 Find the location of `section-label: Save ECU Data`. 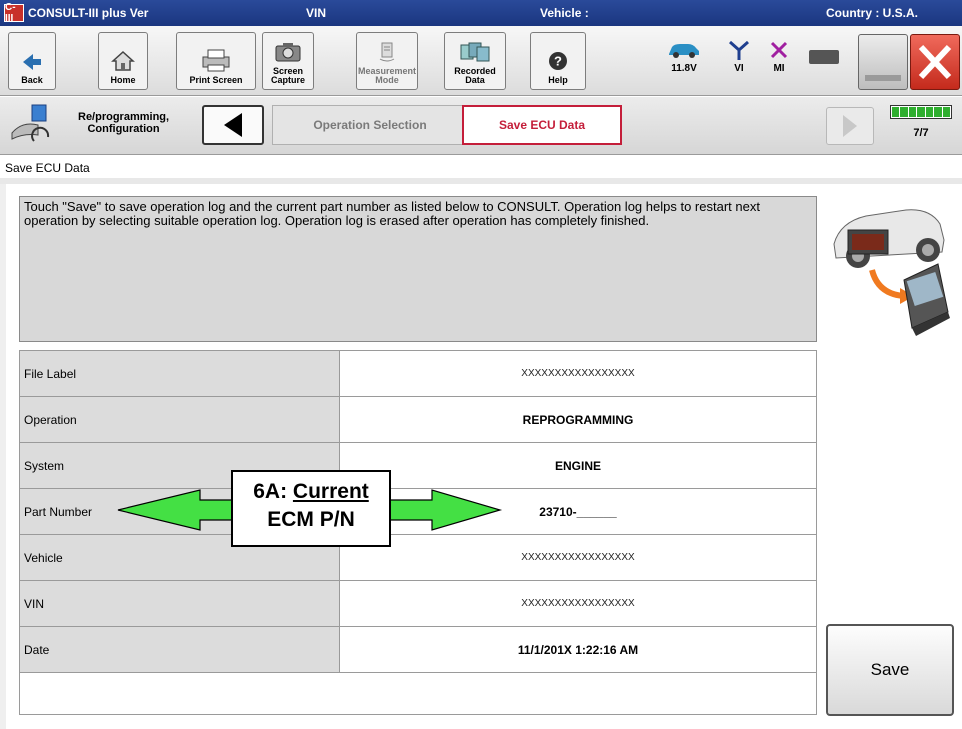

section-label: Save ECU Data is located at coordinates (47, 168).